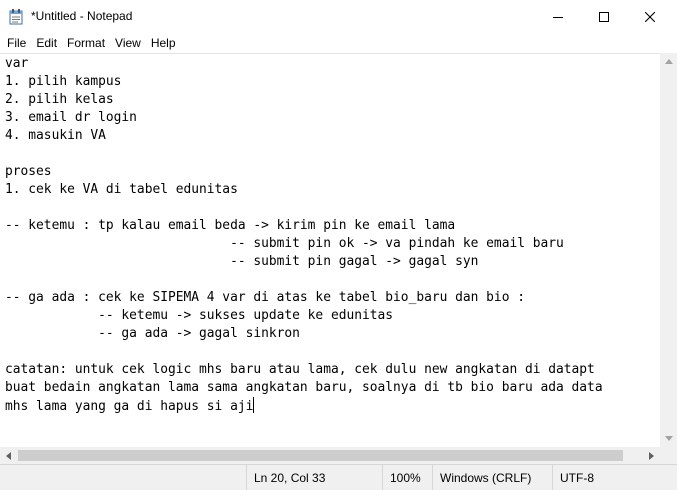  I want to click on editor-line: -- ga ada -> gagal sinkron, so click(152, 333).